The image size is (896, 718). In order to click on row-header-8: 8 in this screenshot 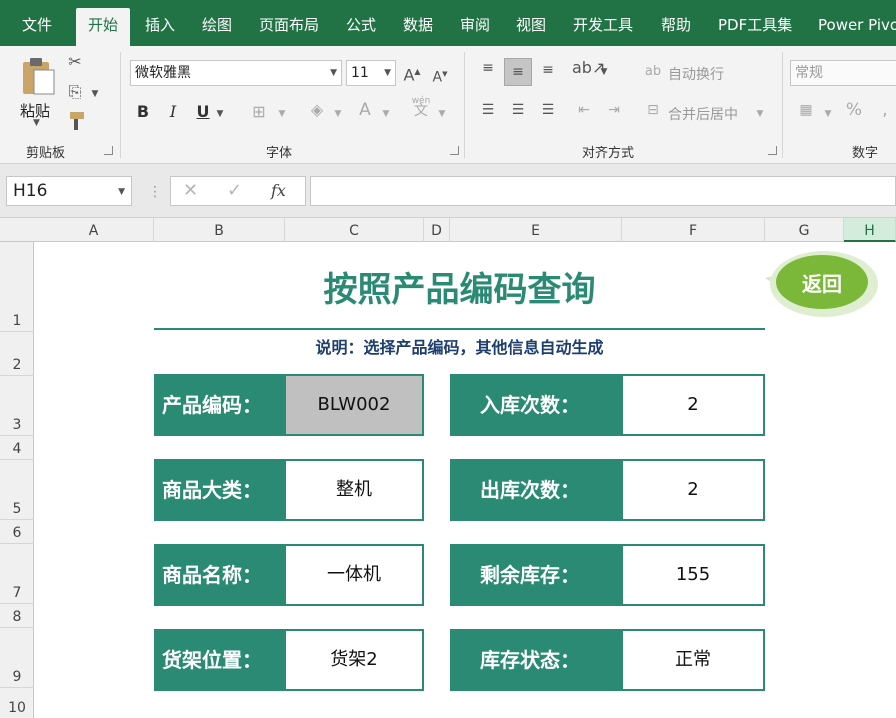, I will do `click(17, 616)`.